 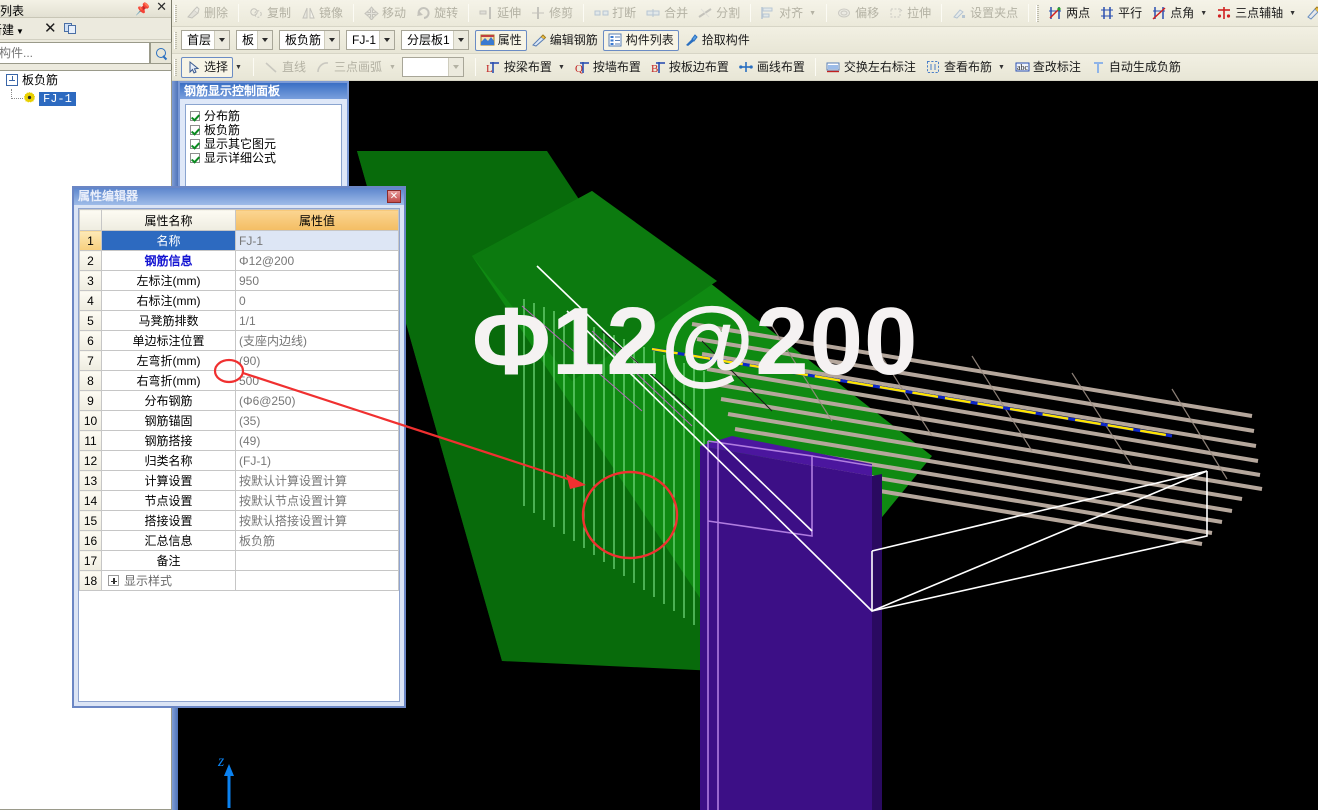 What do you see at coordinates (871, 67) in the screenshot?
I see `toolbar-button-swap-lr-dimension: 交换左右标注` at bounding box center [871, 67].